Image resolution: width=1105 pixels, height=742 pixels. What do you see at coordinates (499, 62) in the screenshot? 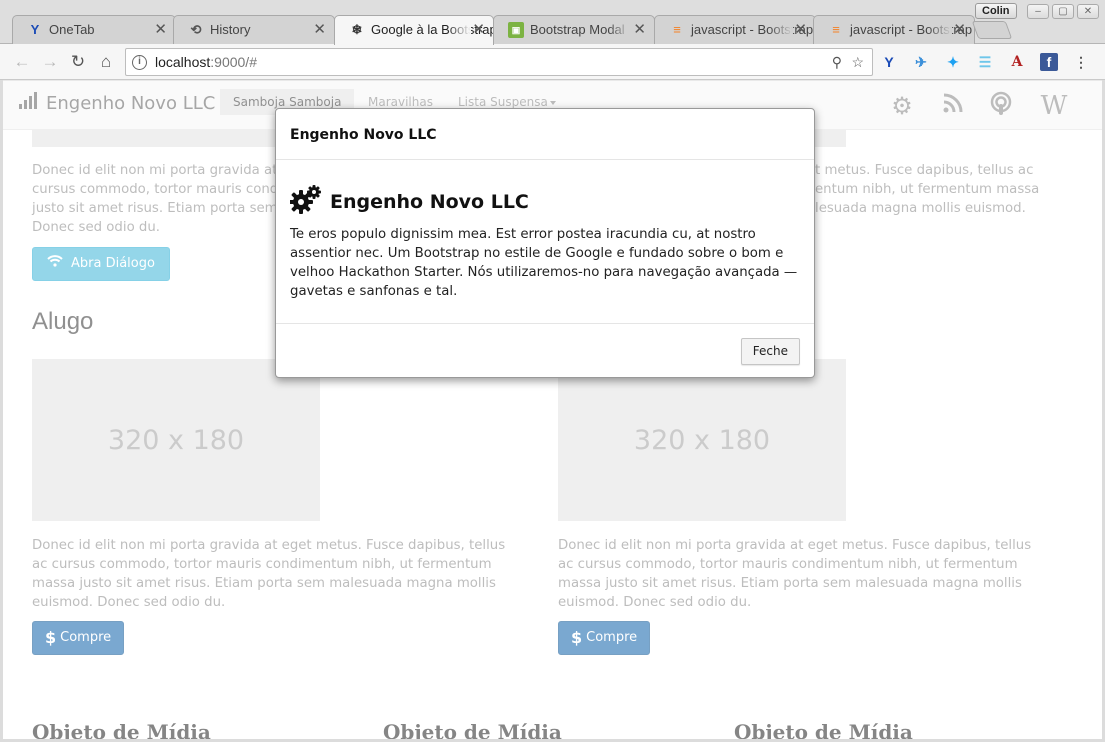
I see `address-bar: i localhost:9000/# ⚲ ☆` at bounding box center [499, 62].